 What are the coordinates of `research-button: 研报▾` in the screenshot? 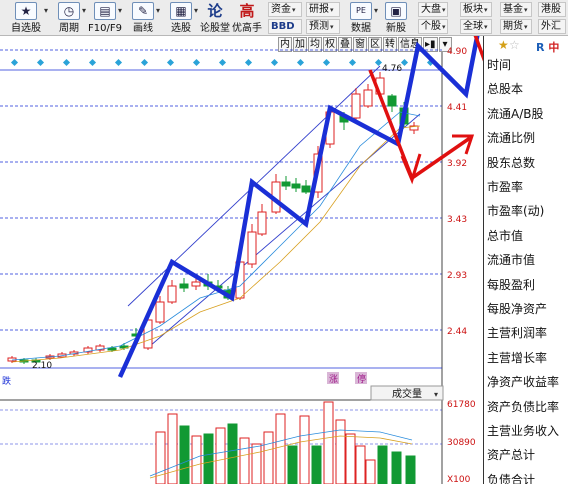 It's located at (323, 9).